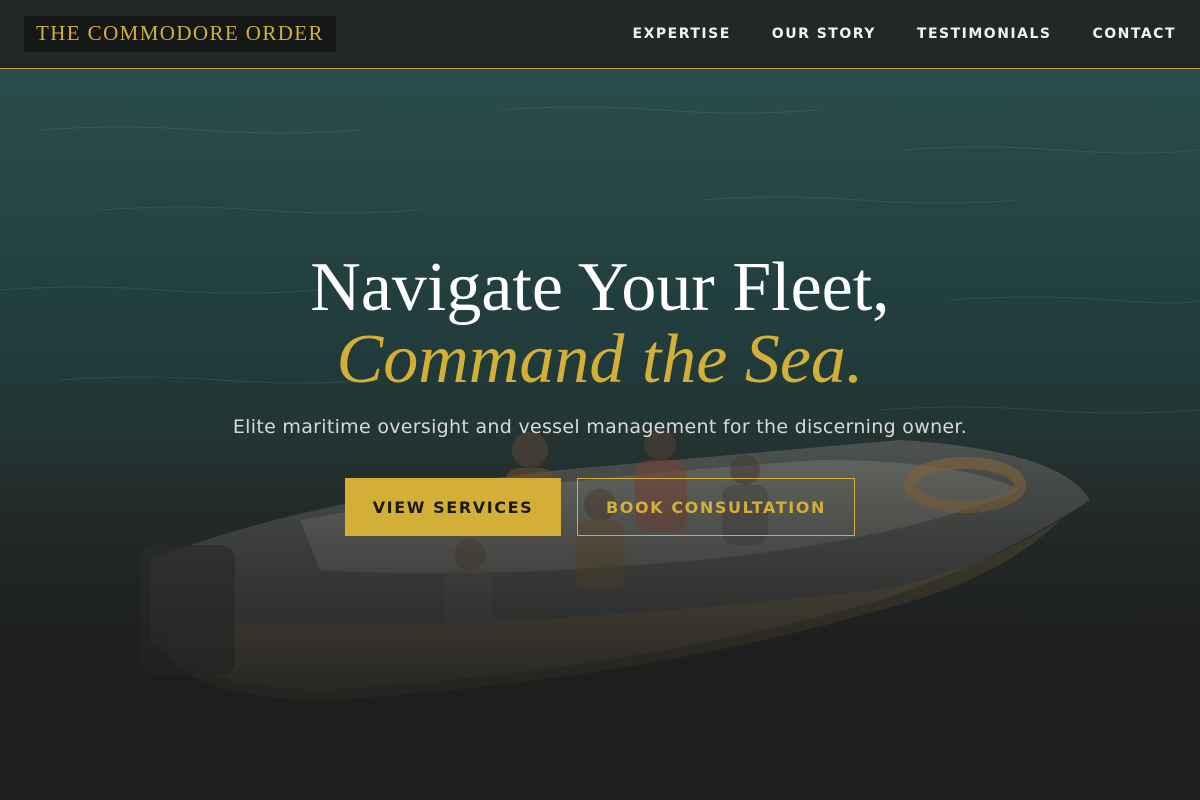 The image size is (1200, 800). I want to click on headline-line-2: Command the Sea., so click(600, 359).